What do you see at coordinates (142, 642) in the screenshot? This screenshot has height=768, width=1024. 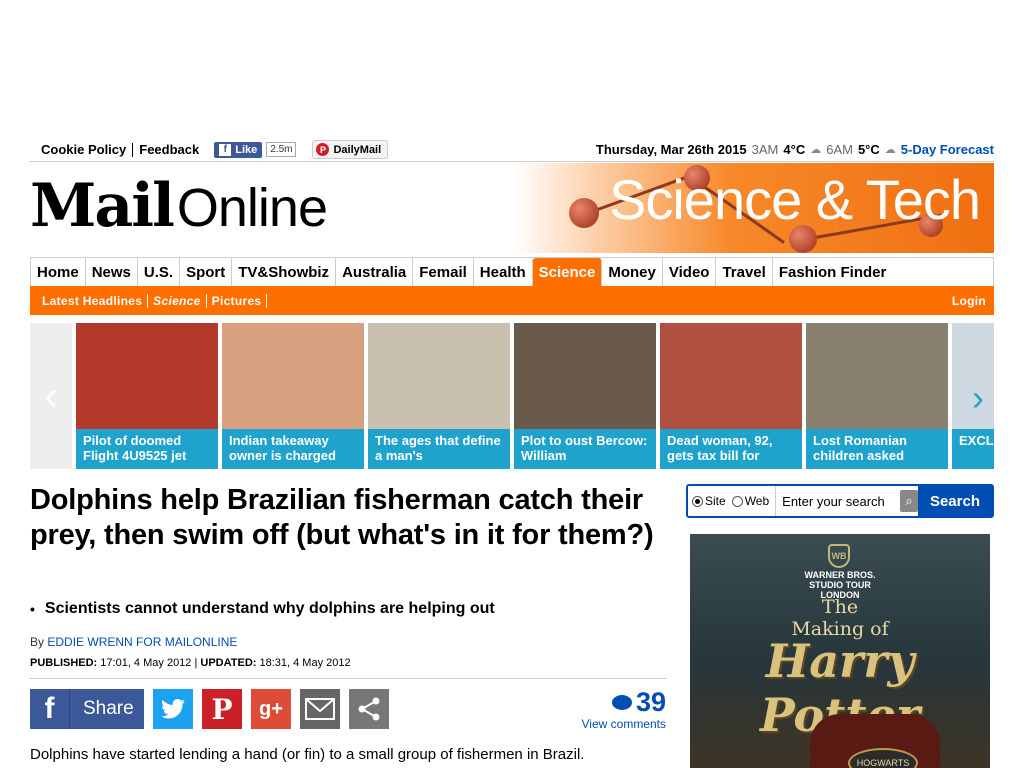 I see `author-link: EDDIE WRENN FOR MAILONLINE` at bounding box center [142, 642].